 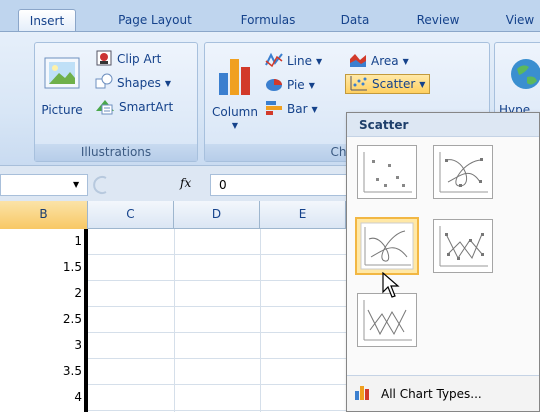 What do you see at coordinates (520, 20) in the screenshot?
I see `tab-view: View` at bounding box center [520, 20].